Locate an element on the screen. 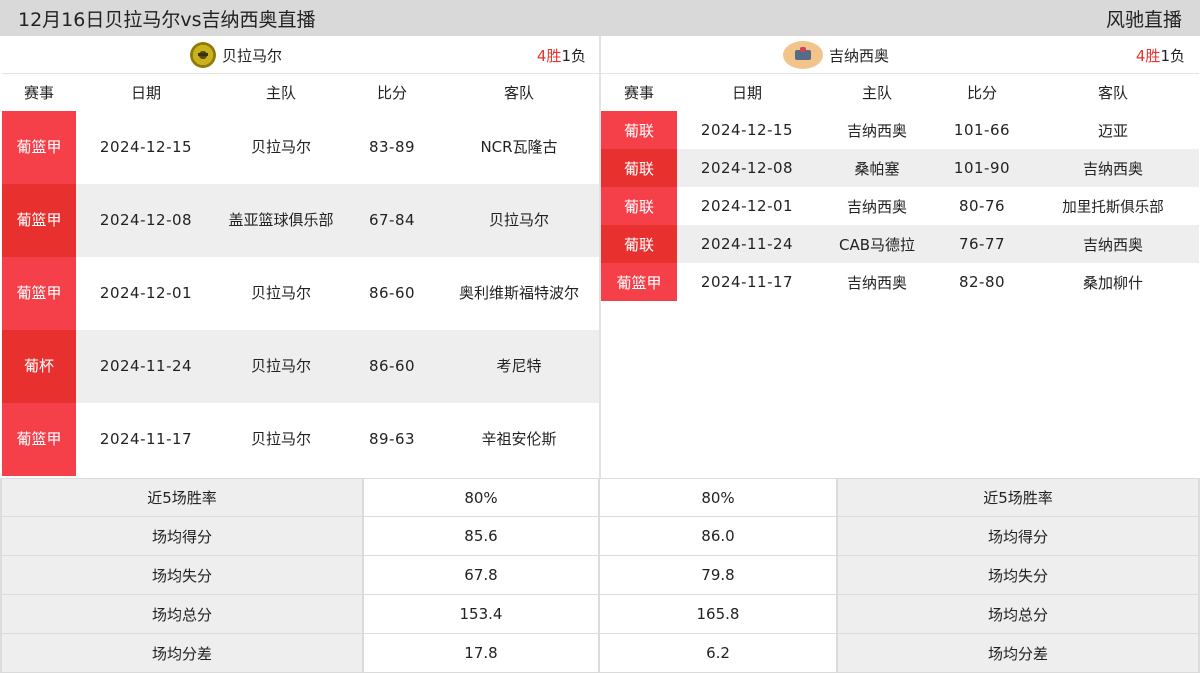  match-row: 葡联 2024-12-01 吉纳西奥 80-76 加里托斯俱乐部 is located at coordinates (900, 206).